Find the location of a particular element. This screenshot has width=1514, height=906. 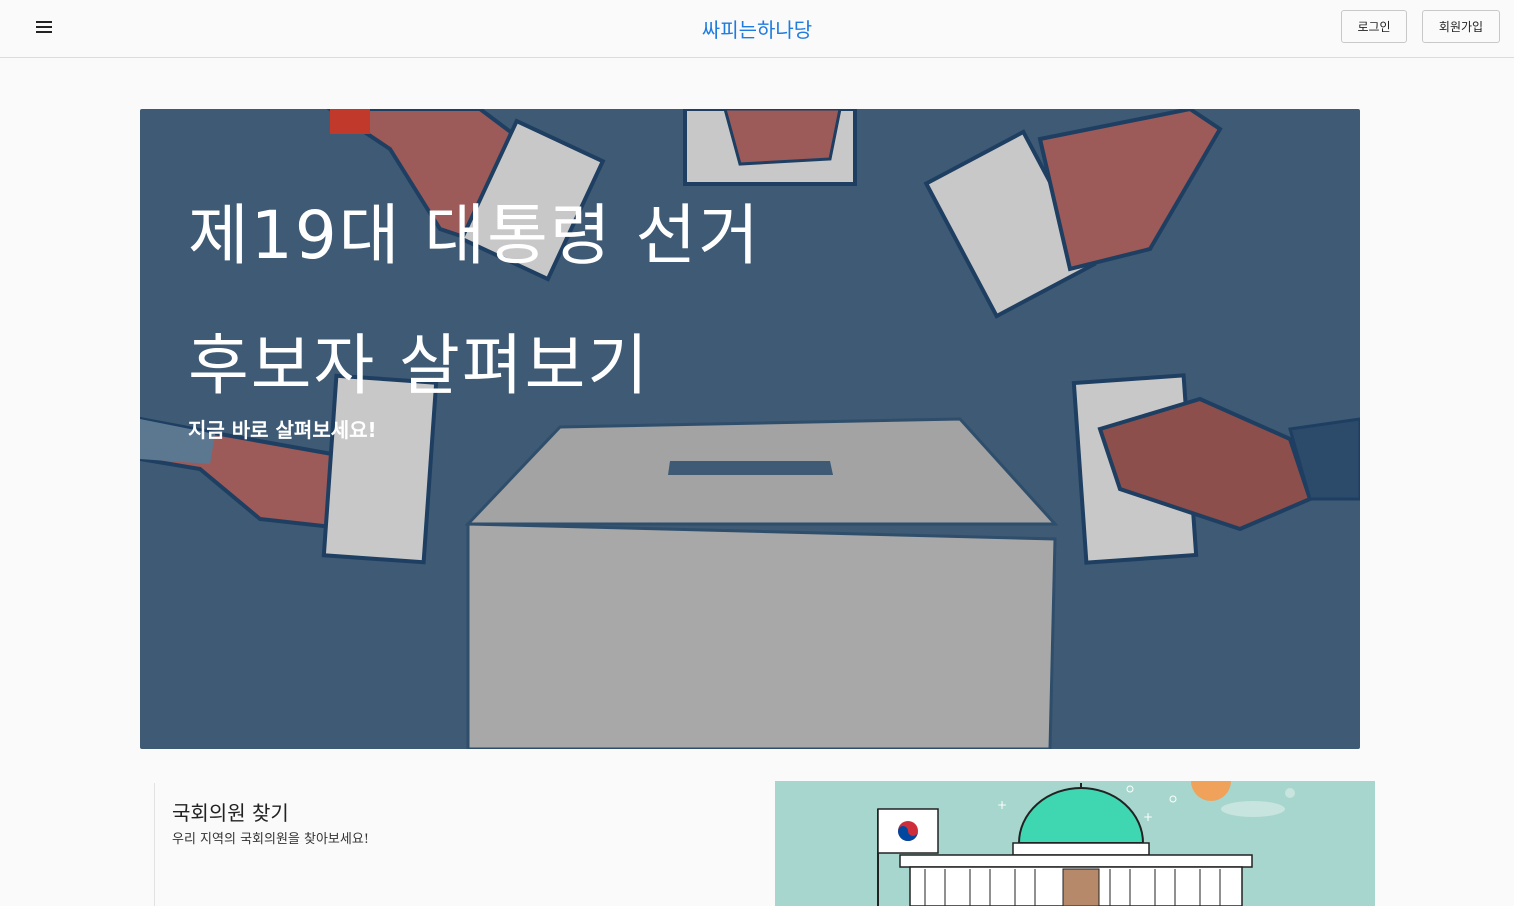

national-assembly-icon: + + is located at coordinates (1086, 843).